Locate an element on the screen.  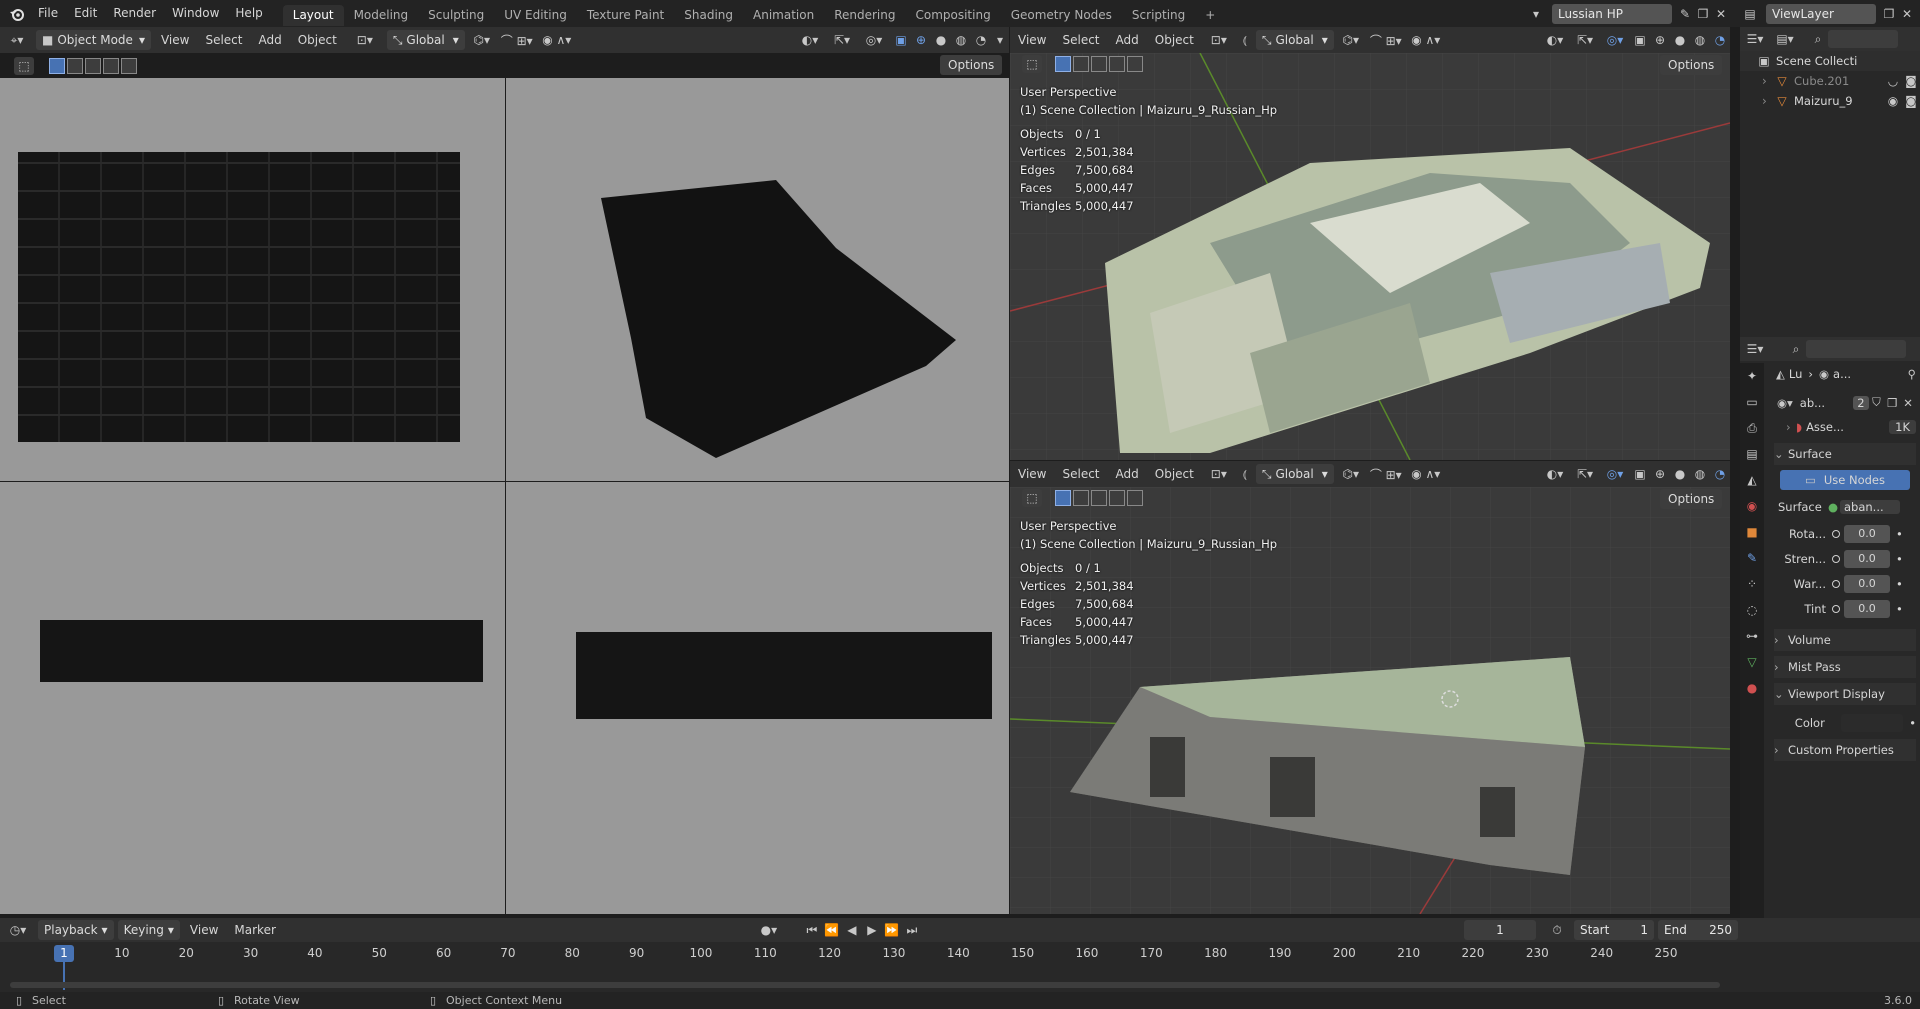
tab-compositing: Compositing is located at coordinates (952, 15).